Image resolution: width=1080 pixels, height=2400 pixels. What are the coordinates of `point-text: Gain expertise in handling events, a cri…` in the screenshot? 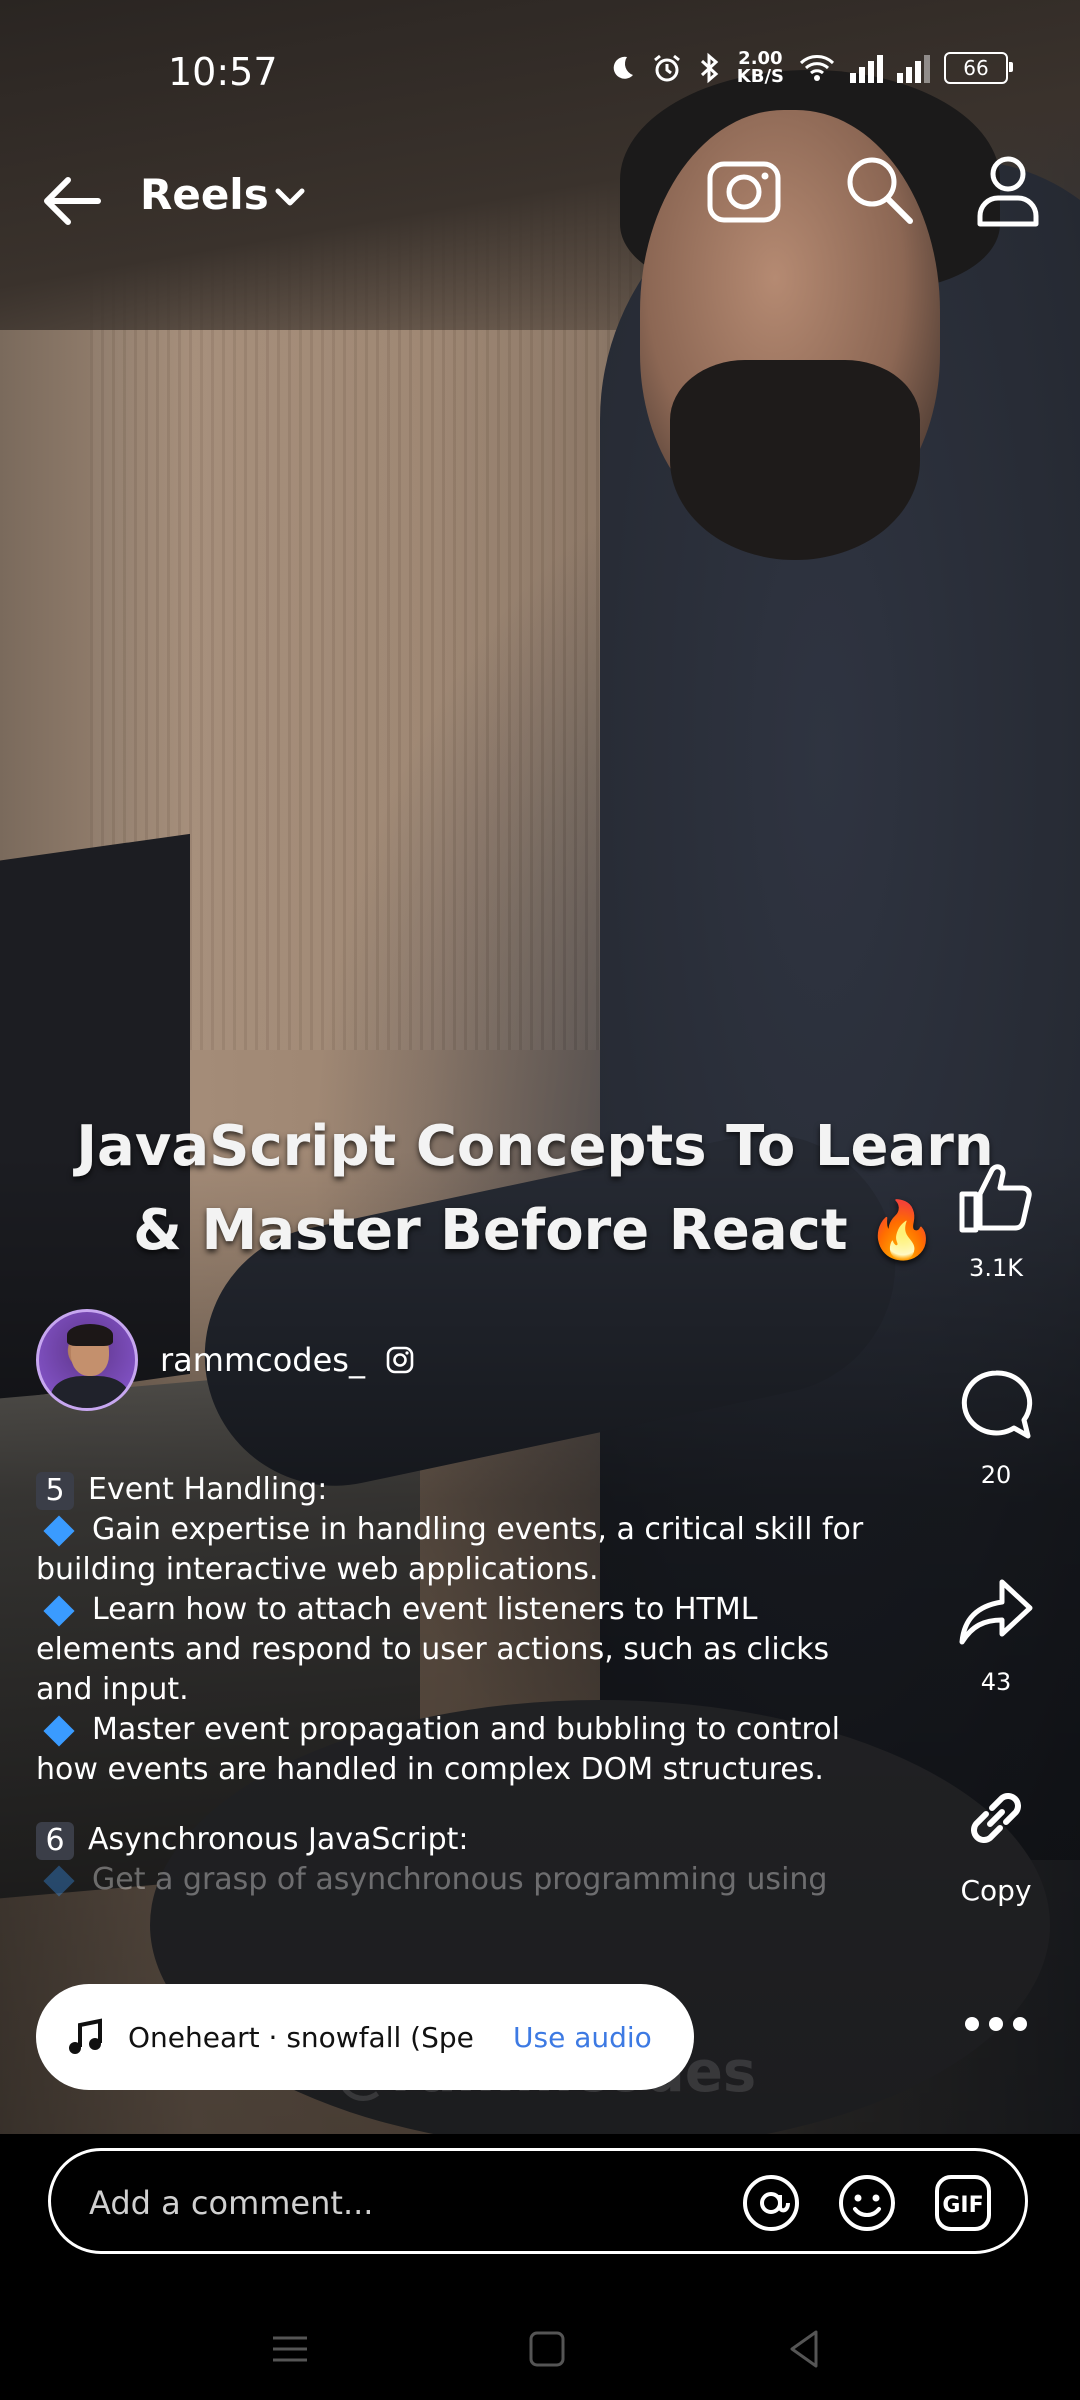 It's located at (450, 1549).